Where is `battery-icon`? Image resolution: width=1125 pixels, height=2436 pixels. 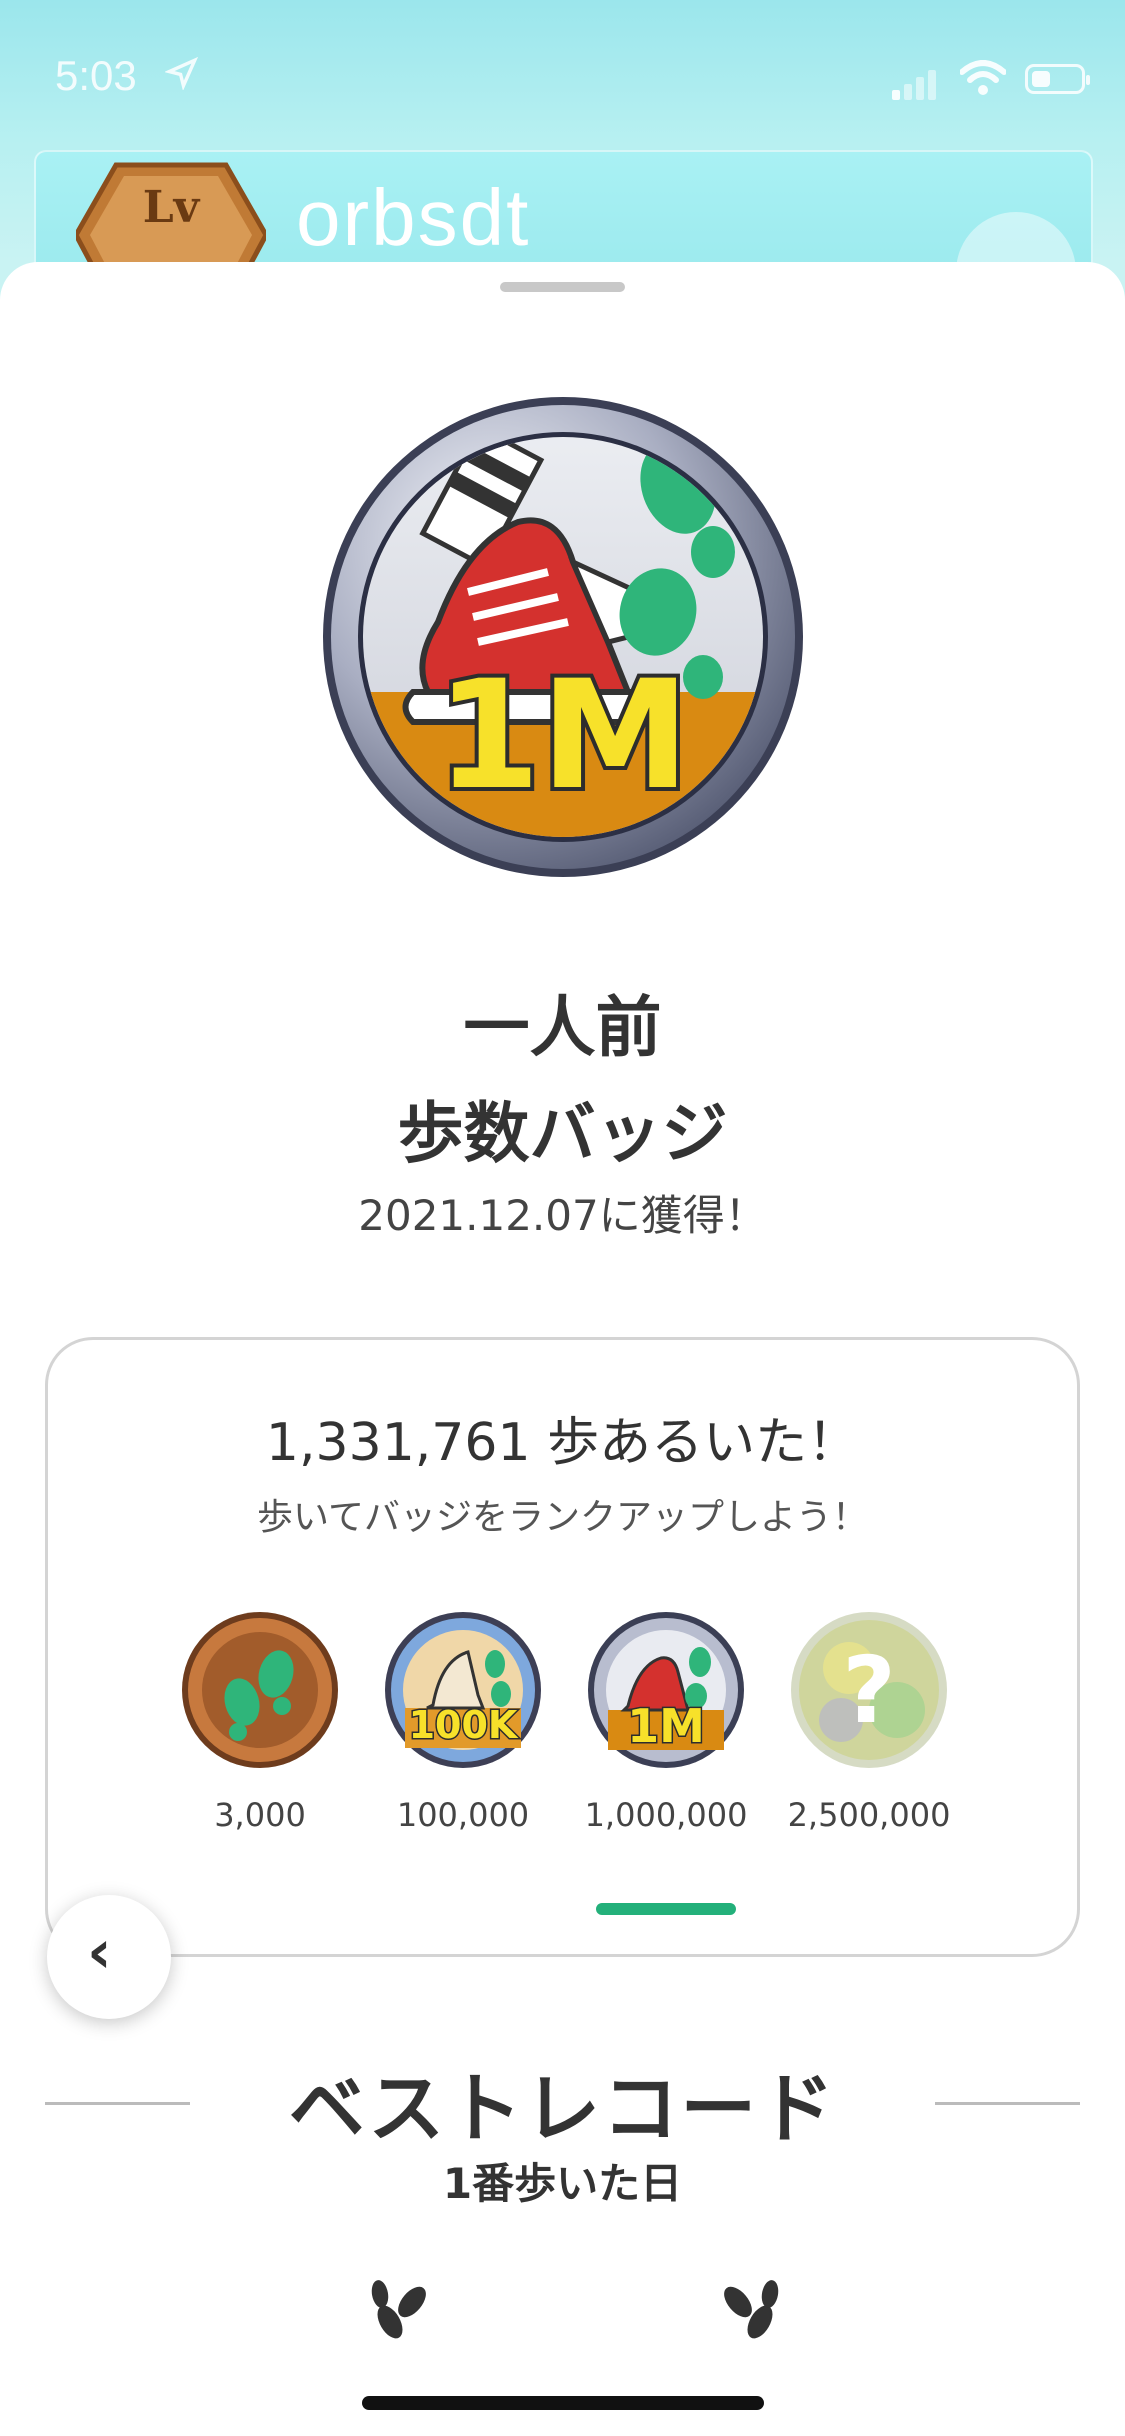
battery-icon is located at coordinates (1057, 79).